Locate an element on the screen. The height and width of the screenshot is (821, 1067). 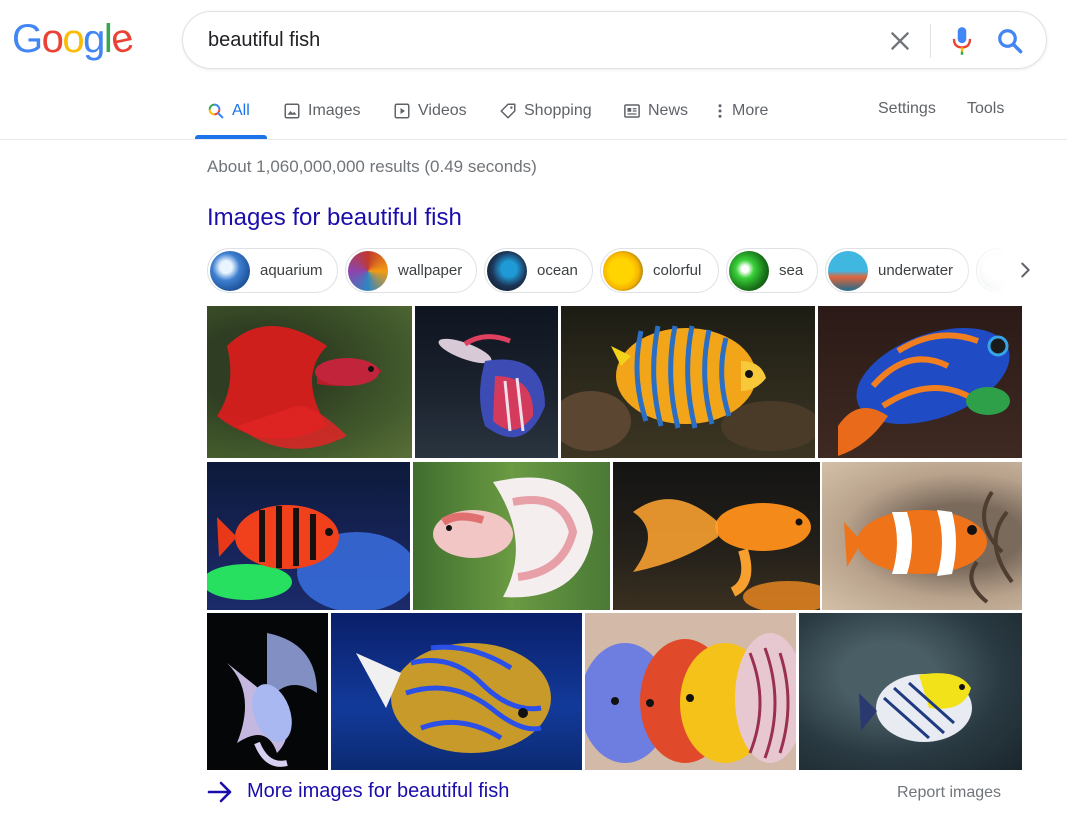
close-icon is located at coordinates (900, 41).